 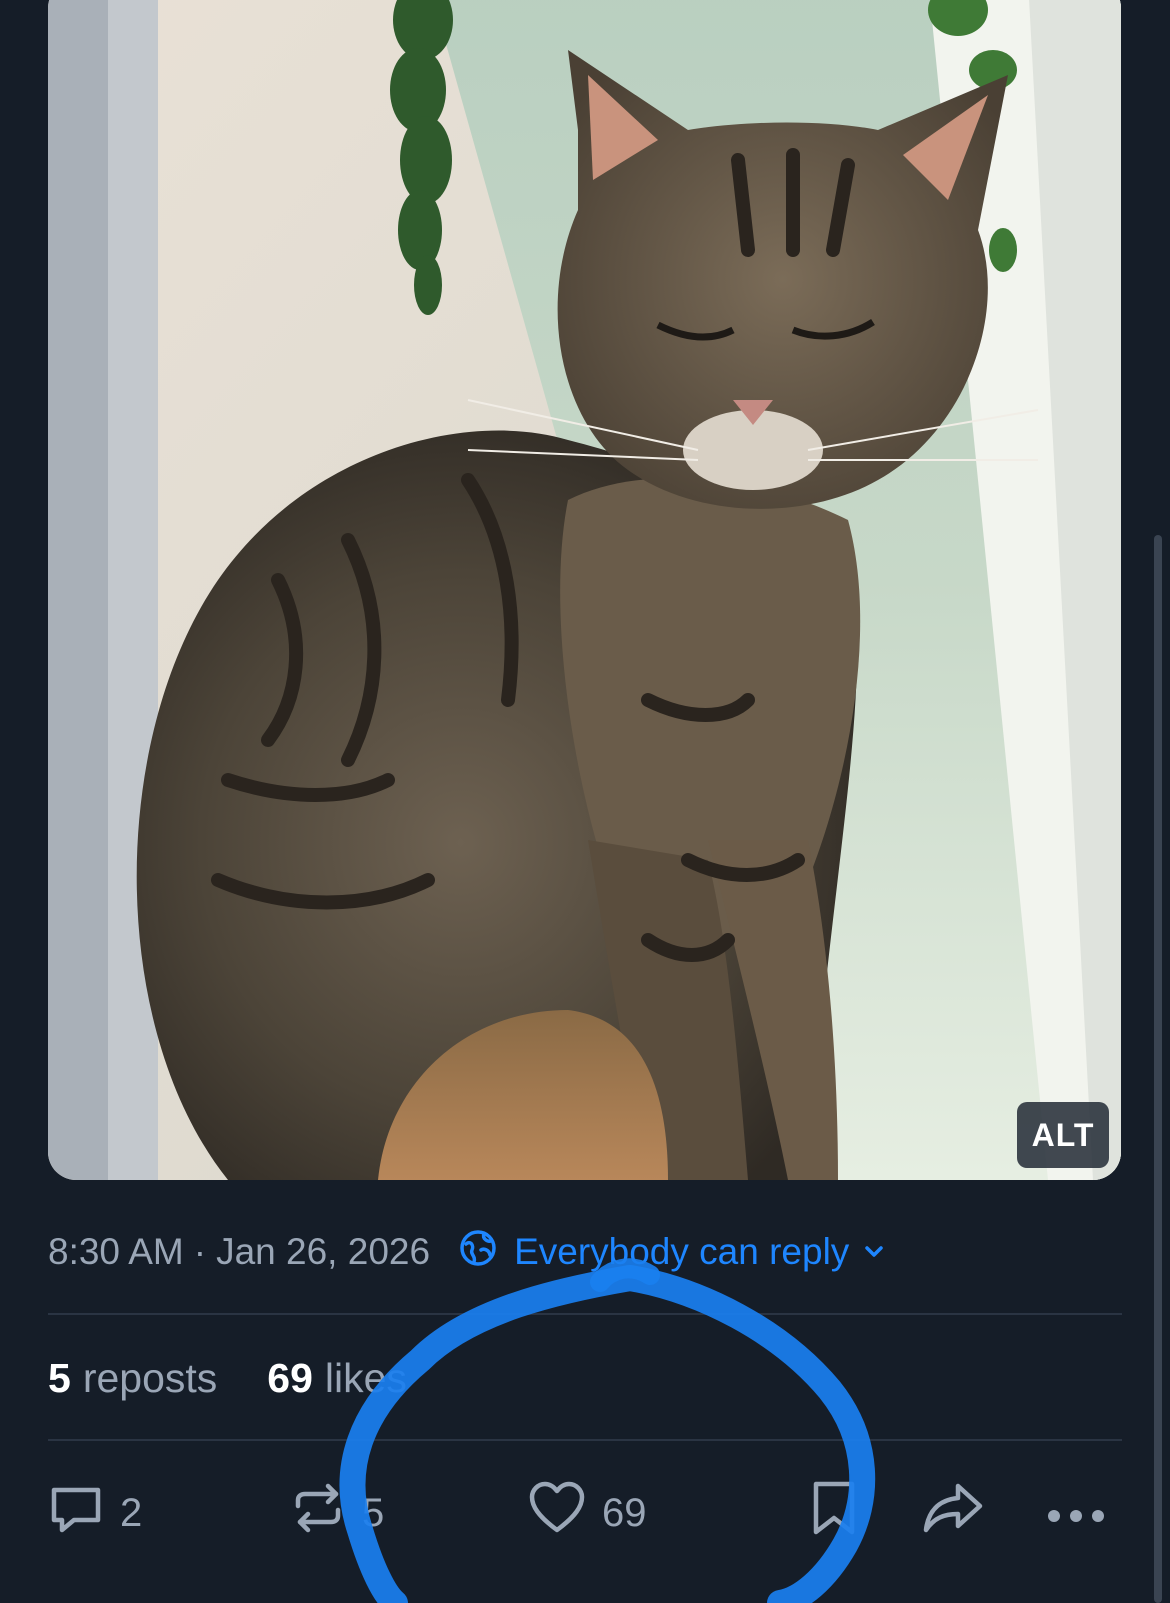 What do you see at coordinates (1063, 1135) in the screenshot?
I see `alt-text-button: ALT` at bounding box center [1063, 1135].